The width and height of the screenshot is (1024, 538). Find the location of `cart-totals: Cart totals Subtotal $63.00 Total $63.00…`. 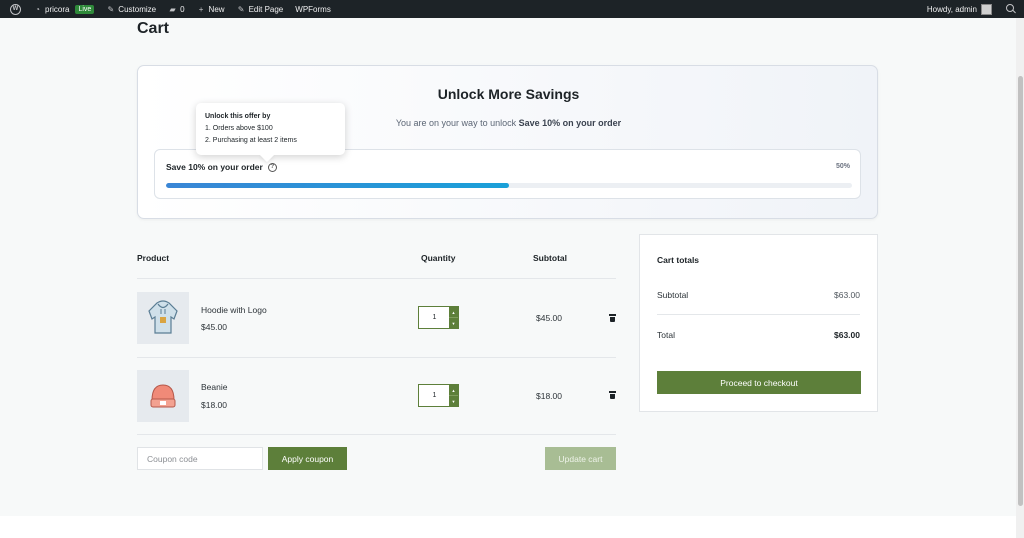

cart-totals: Cart totals Subtotal $63.00 Total $63.00… is located at coordinates (758, 323).